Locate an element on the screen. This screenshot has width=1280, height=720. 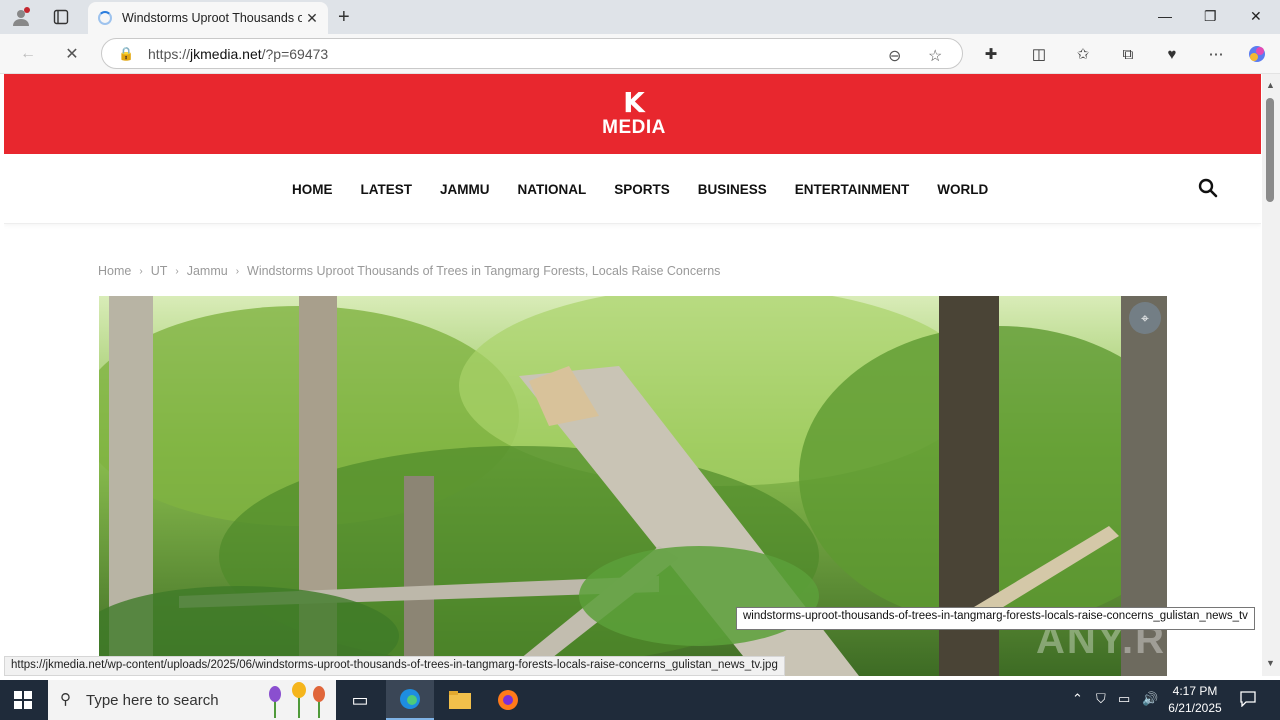
extensions-icon: ✚ is located at coordinates (991, 54).